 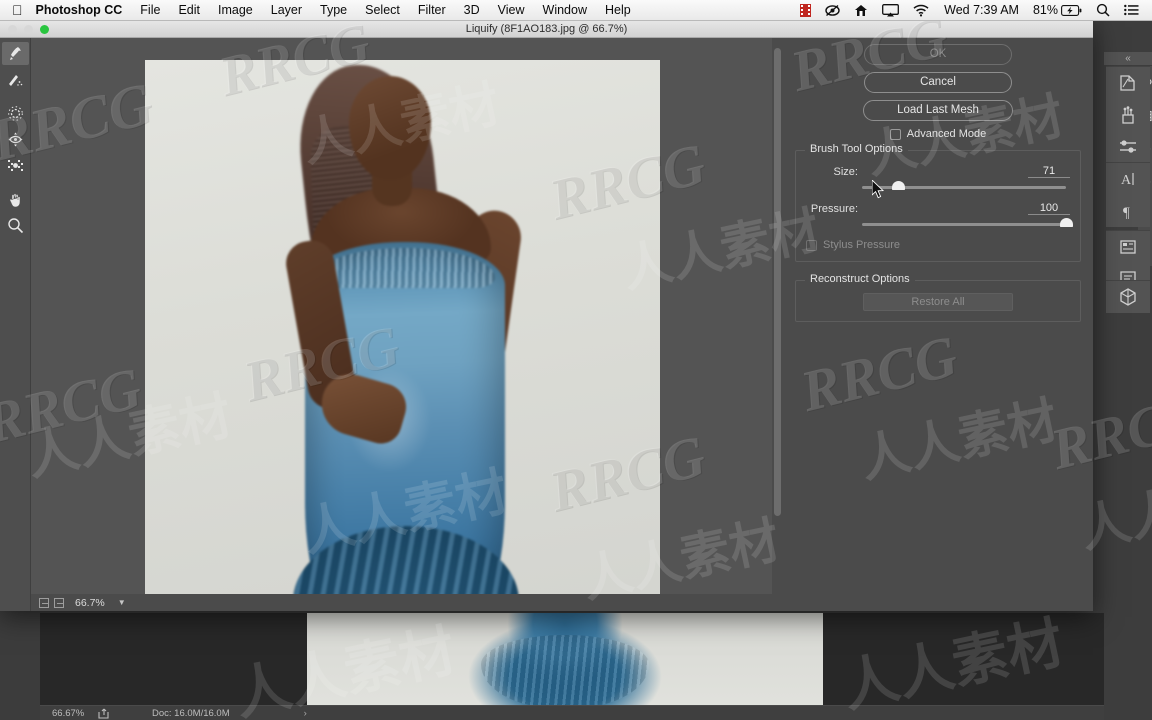 I want to click on dress-bottom-preview, so click(x=565, y=660).